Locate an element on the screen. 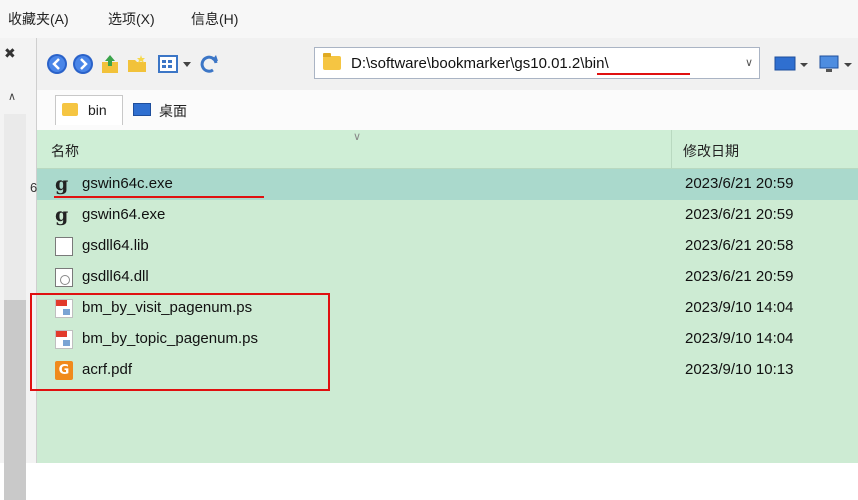  left-pane: ✖ ∧ 6 is located at coordinates (18, 269).